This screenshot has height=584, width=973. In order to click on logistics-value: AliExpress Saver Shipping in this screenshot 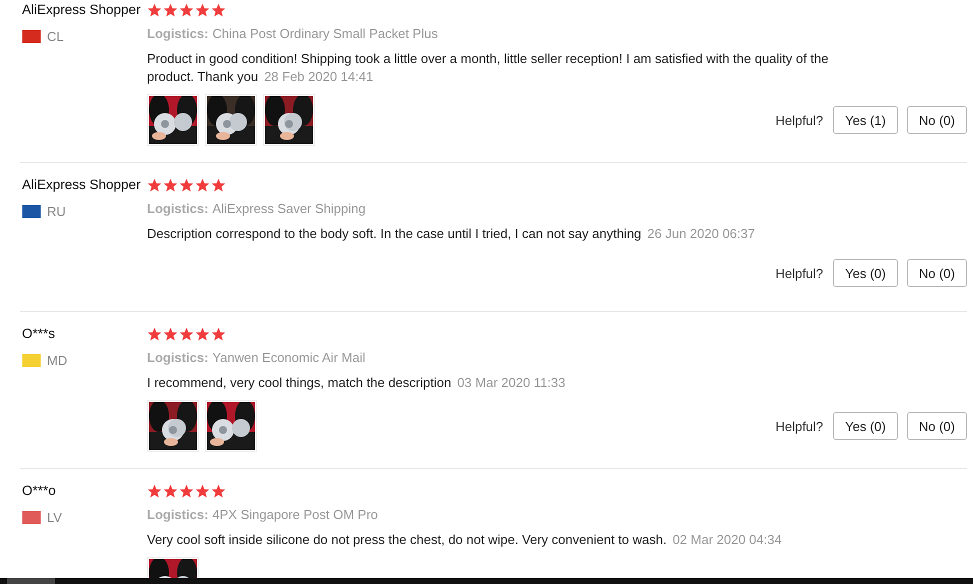, I will do `click(289, 208)`.